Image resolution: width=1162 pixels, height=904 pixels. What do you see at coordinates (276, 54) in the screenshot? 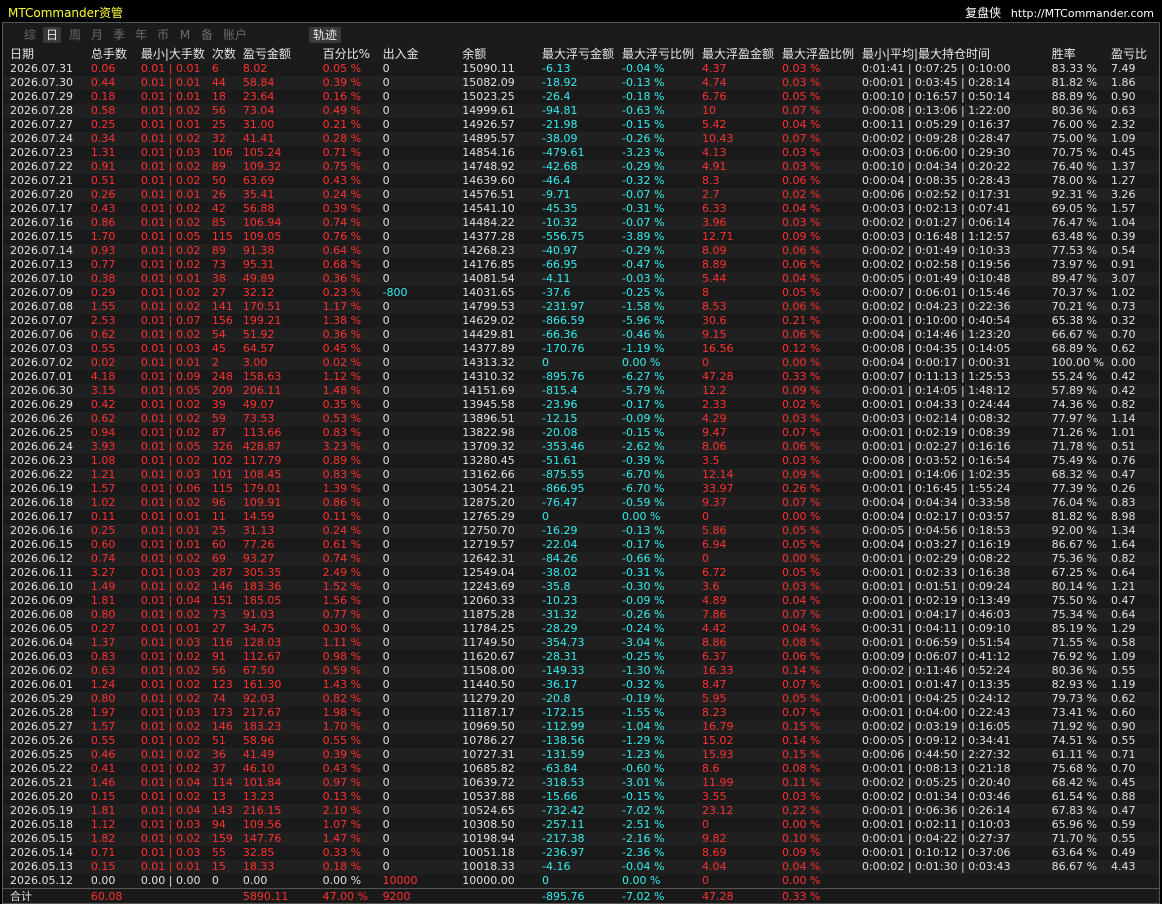
I see `column-header-pnl-amount: 盈亏金额` at bounding box center [276, 54].